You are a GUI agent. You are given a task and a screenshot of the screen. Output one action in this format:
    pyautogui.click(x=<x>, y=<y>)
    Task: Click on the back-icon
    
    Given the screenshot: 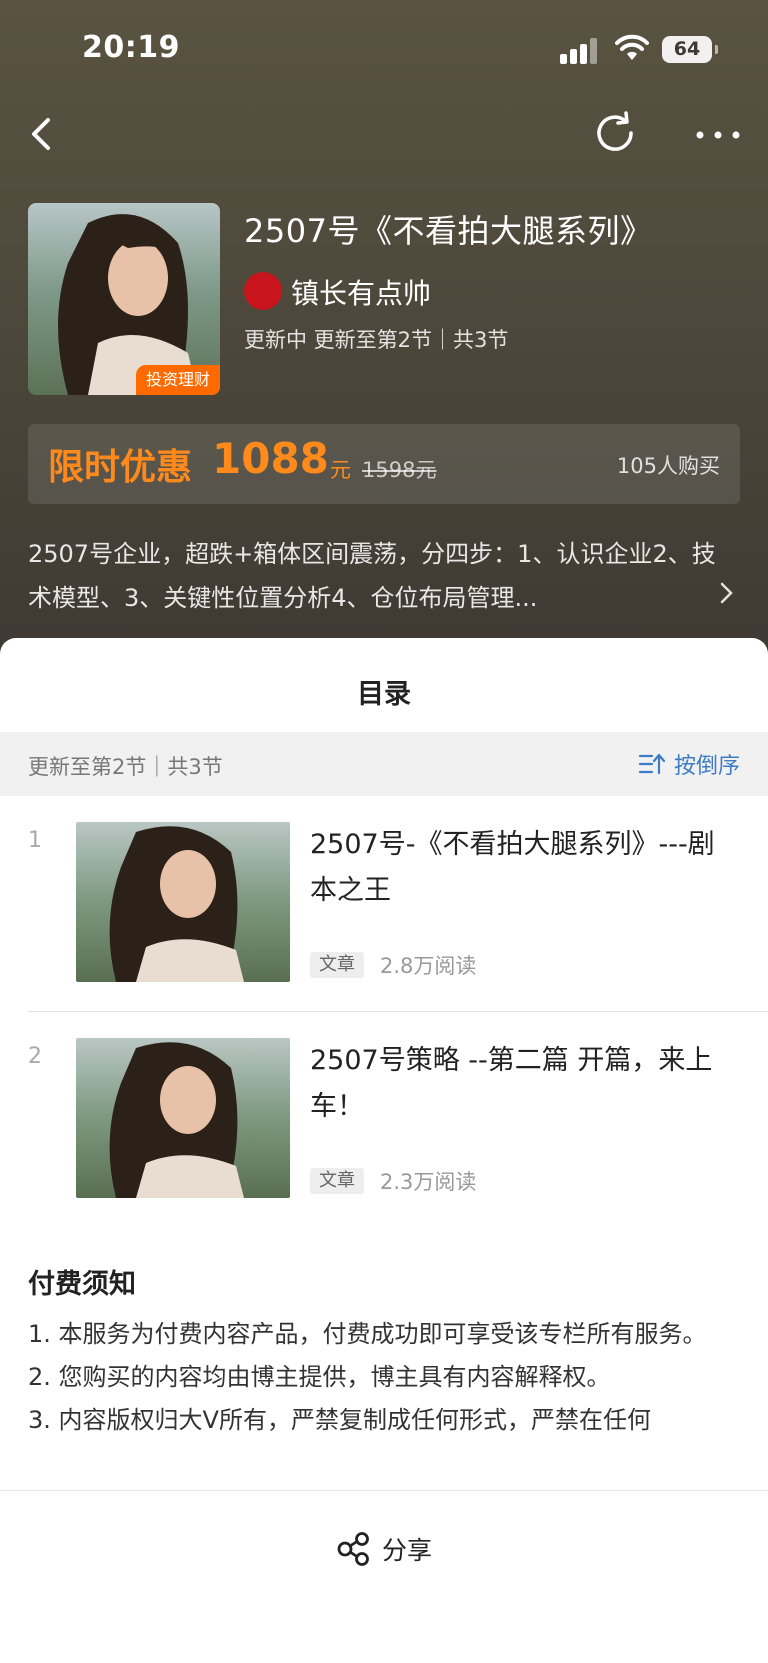 What is the action you would take?
    pyautogui.click(x=42, y=134)
    